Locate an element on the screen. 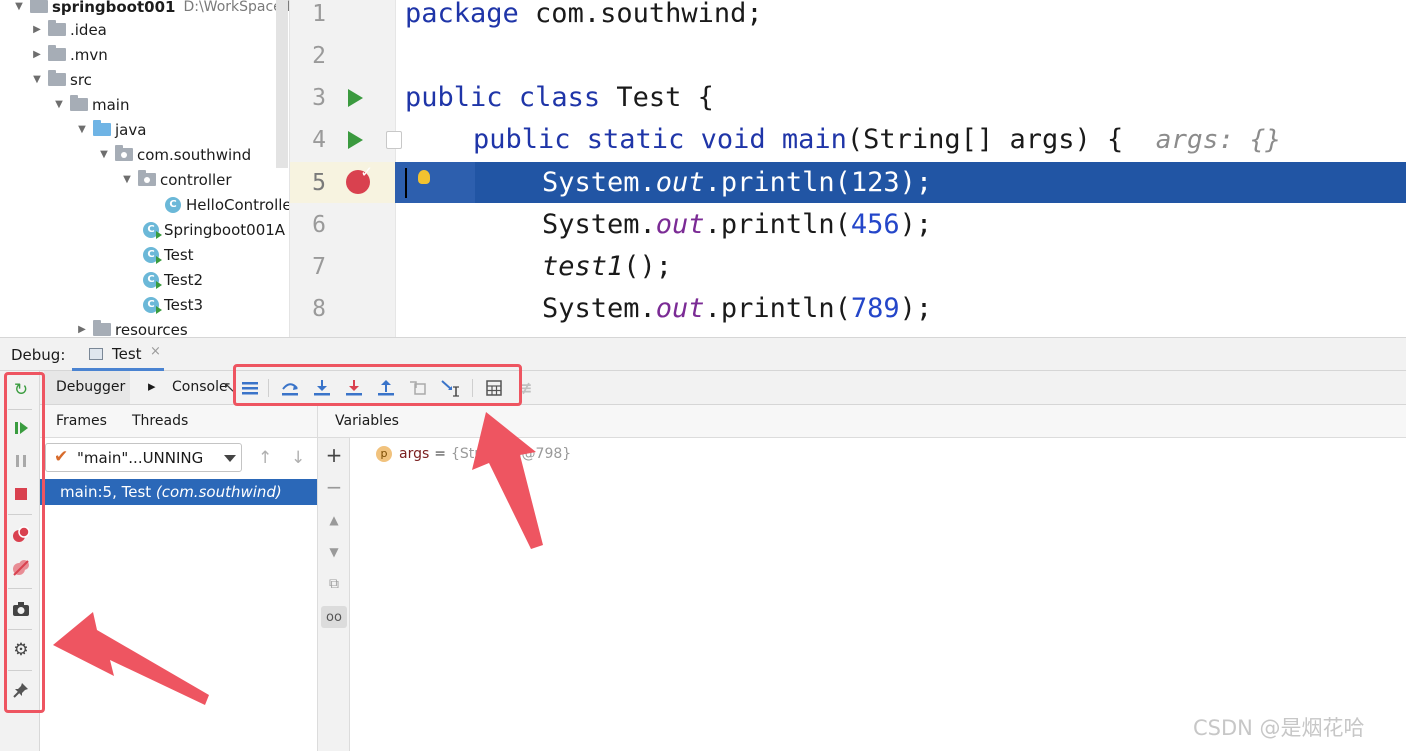 This screenshot has width=1406, height=751. code-text: System.out.println(456); is located at coordinates (737, 224).